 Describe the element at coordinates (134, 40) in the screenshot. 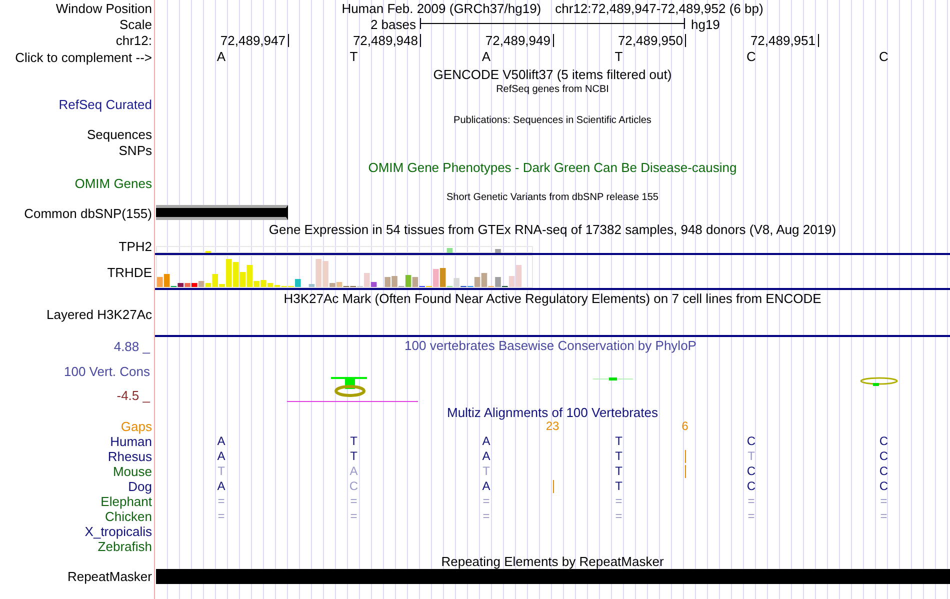

I see `track-label: chr12:` at that location.